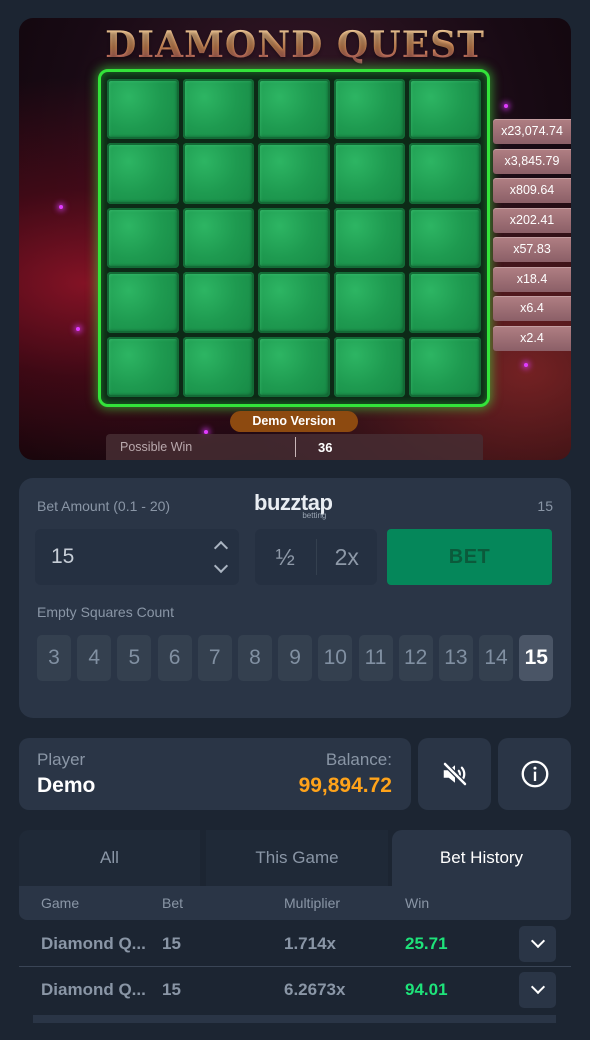 This screenshot has width=590, height=1040. I want to click on possible-win-value: 36, so click(325, 447).